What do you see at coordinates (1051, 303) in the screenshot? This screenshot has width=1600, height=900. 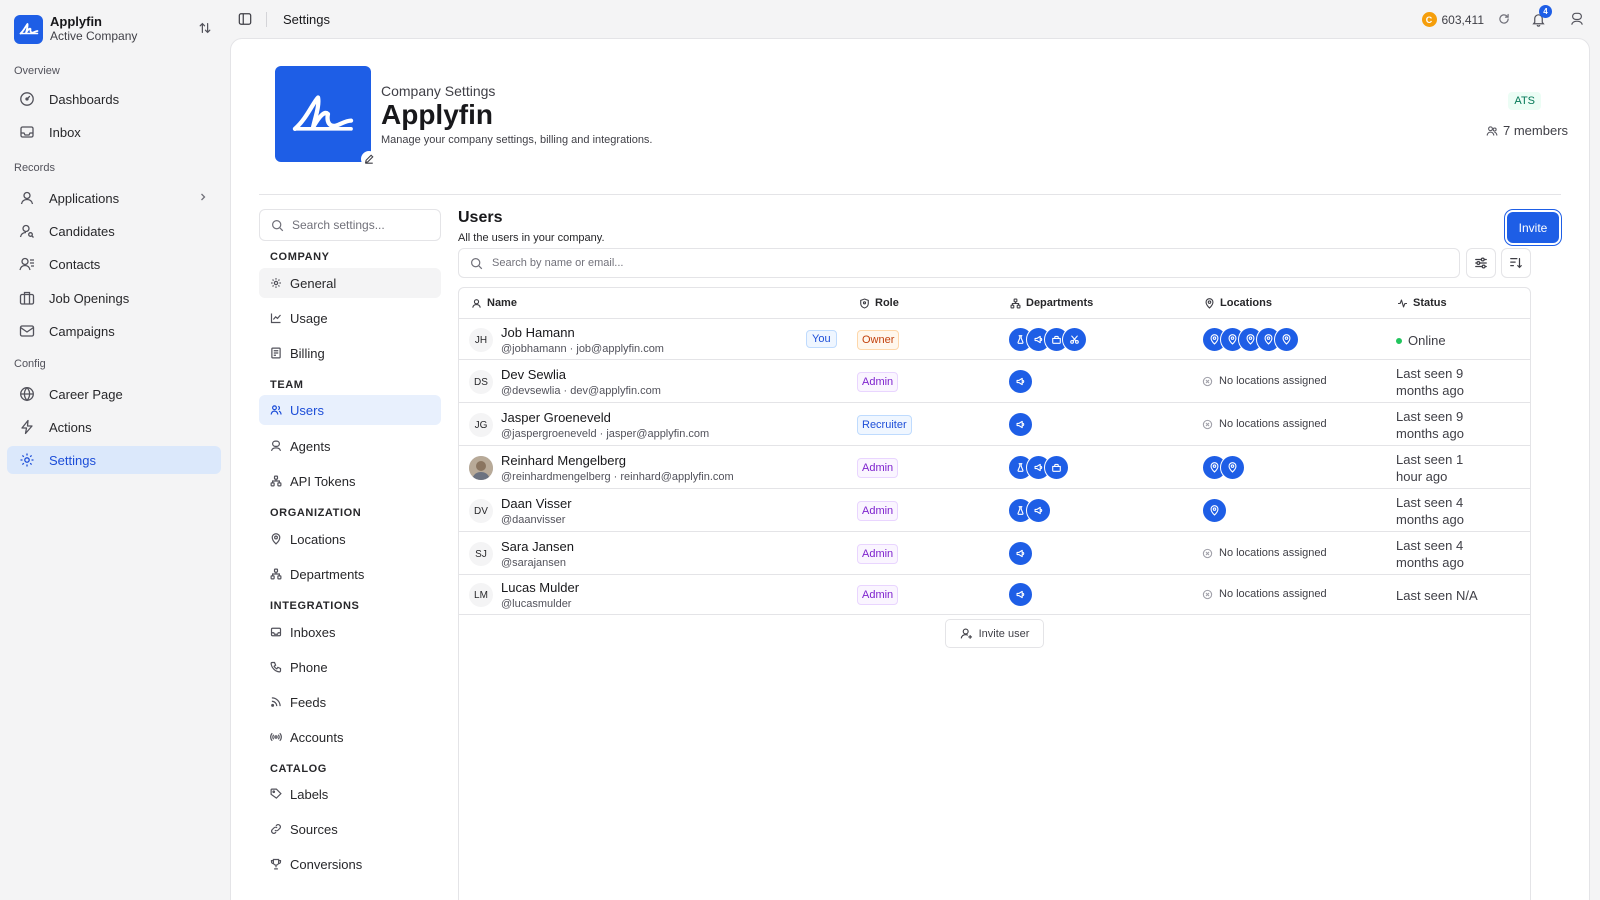 I see `column-header-departments: Departments` at bounding box center [1051, 303].